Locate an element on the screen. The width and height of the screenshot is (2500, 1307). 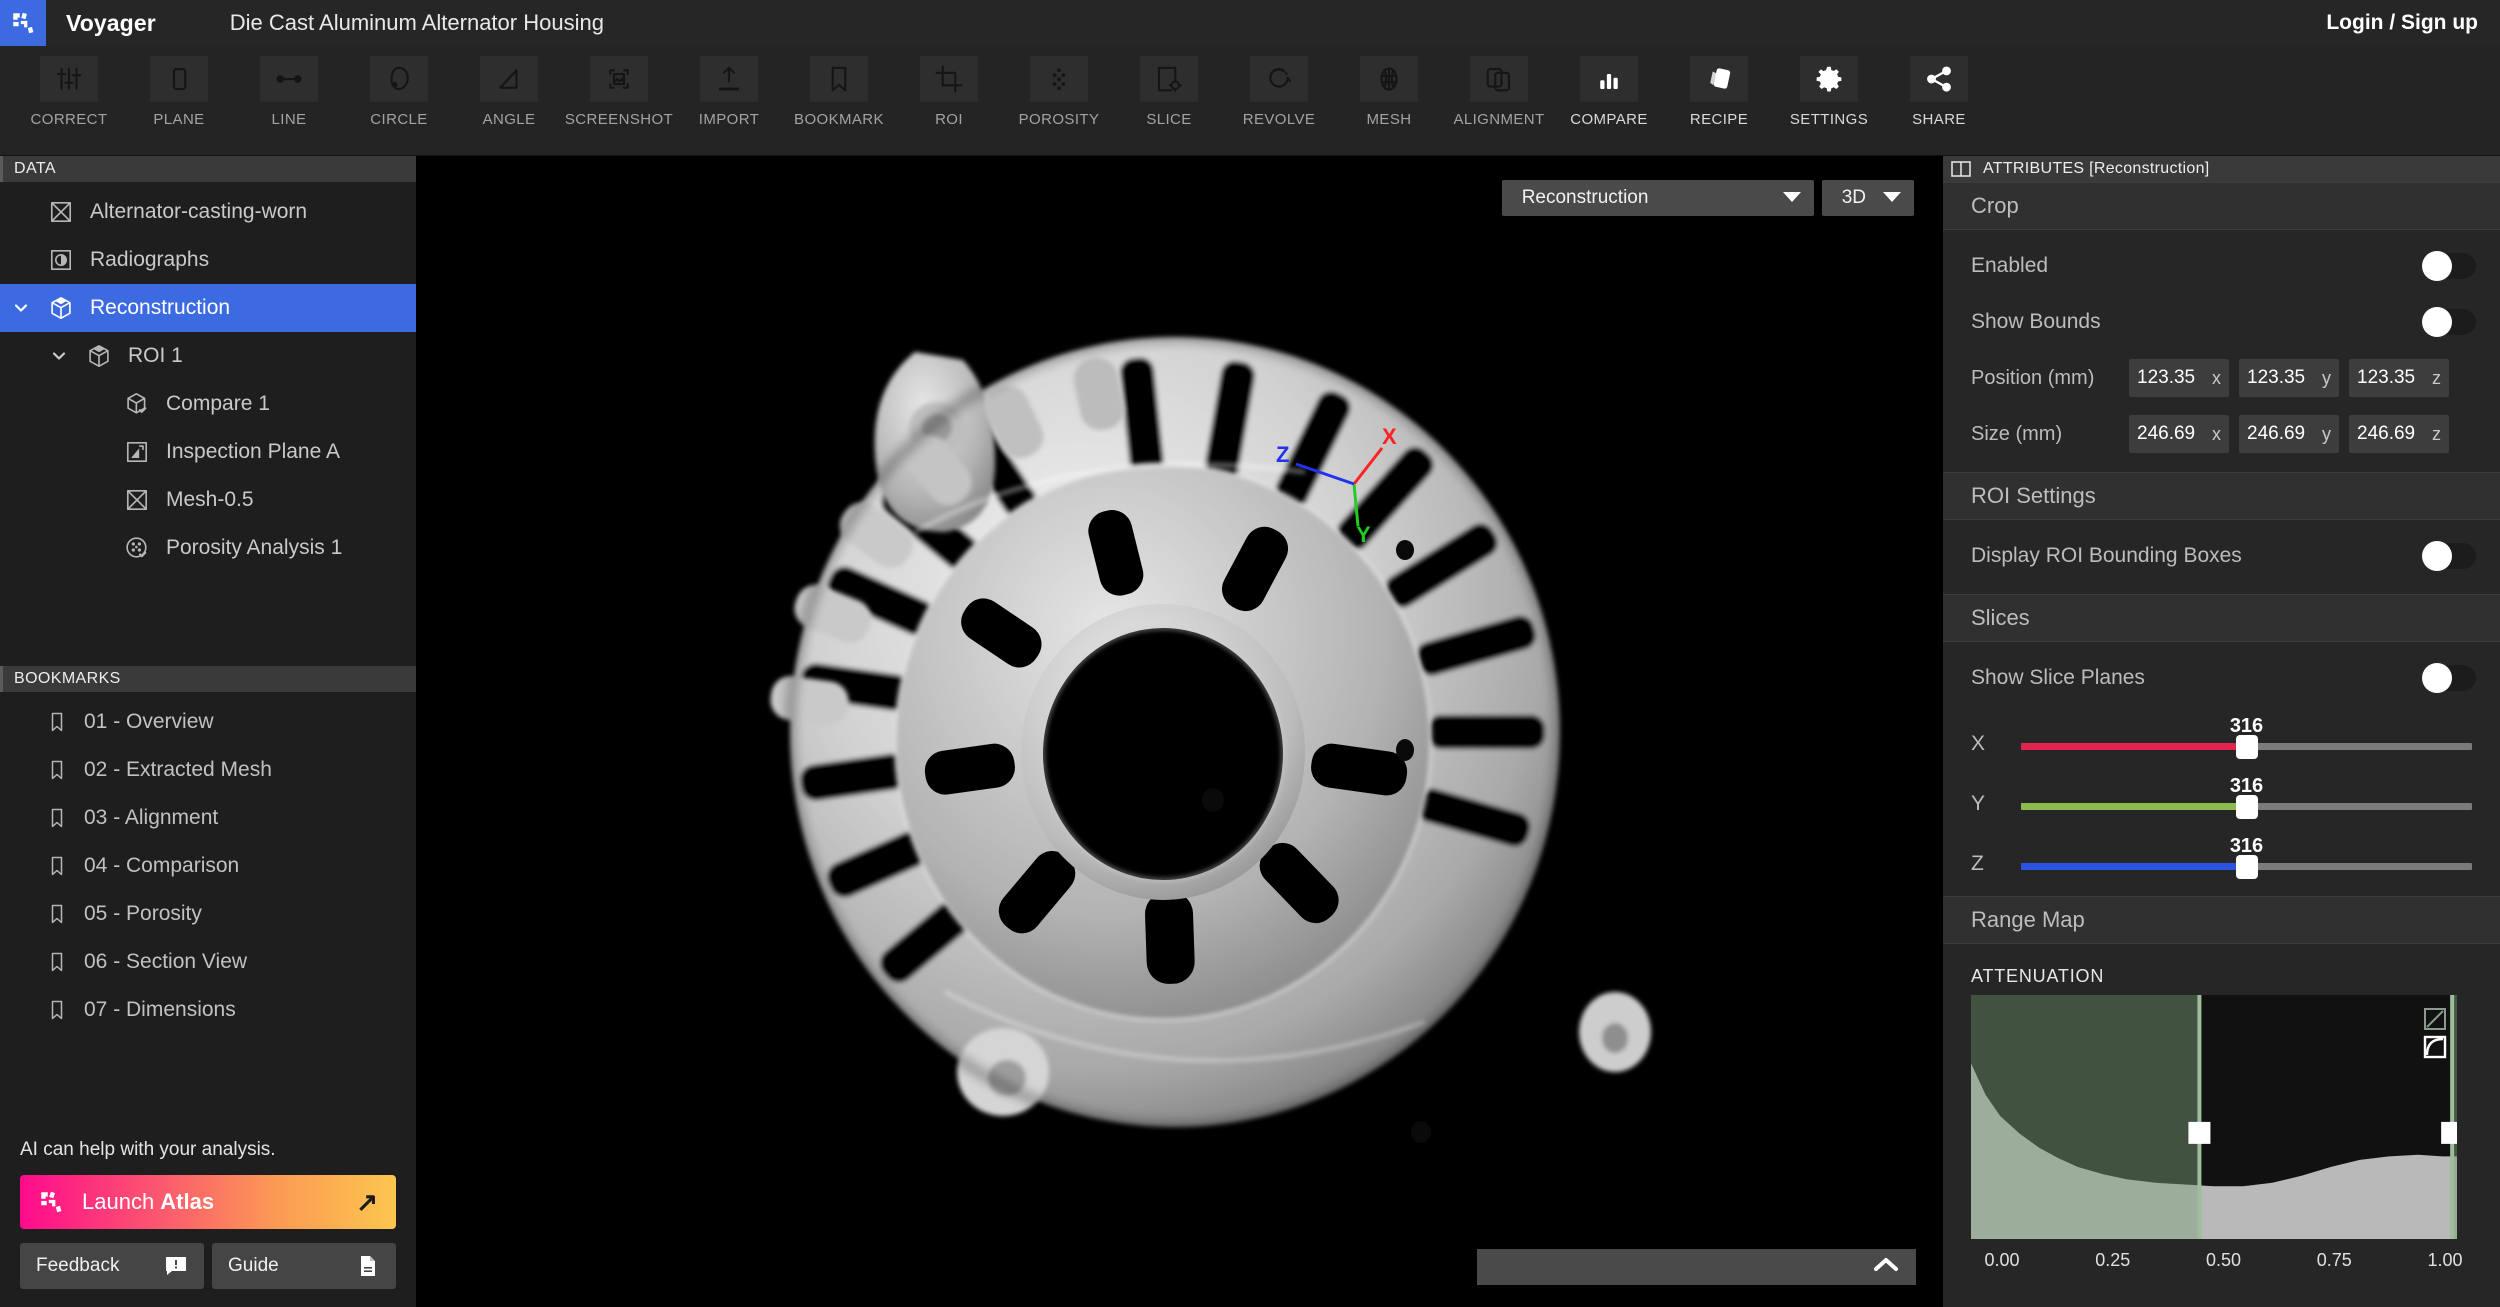
bookmark-item-04-comparison: 04 - Comparison is located at coordinates (208, 866).